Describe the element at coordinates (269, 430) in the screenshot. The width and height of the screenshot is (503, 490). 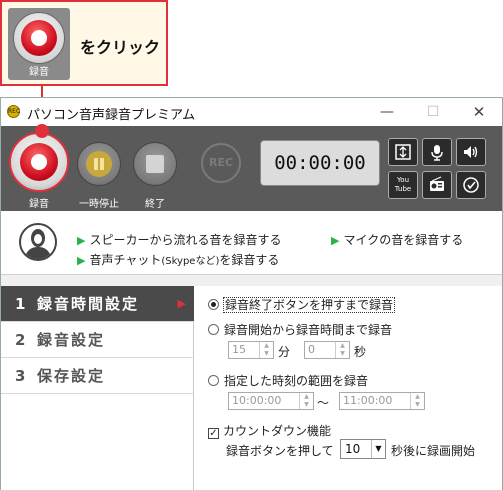
I see `countdown-option: ✓ カウントダウン機能` at that location.